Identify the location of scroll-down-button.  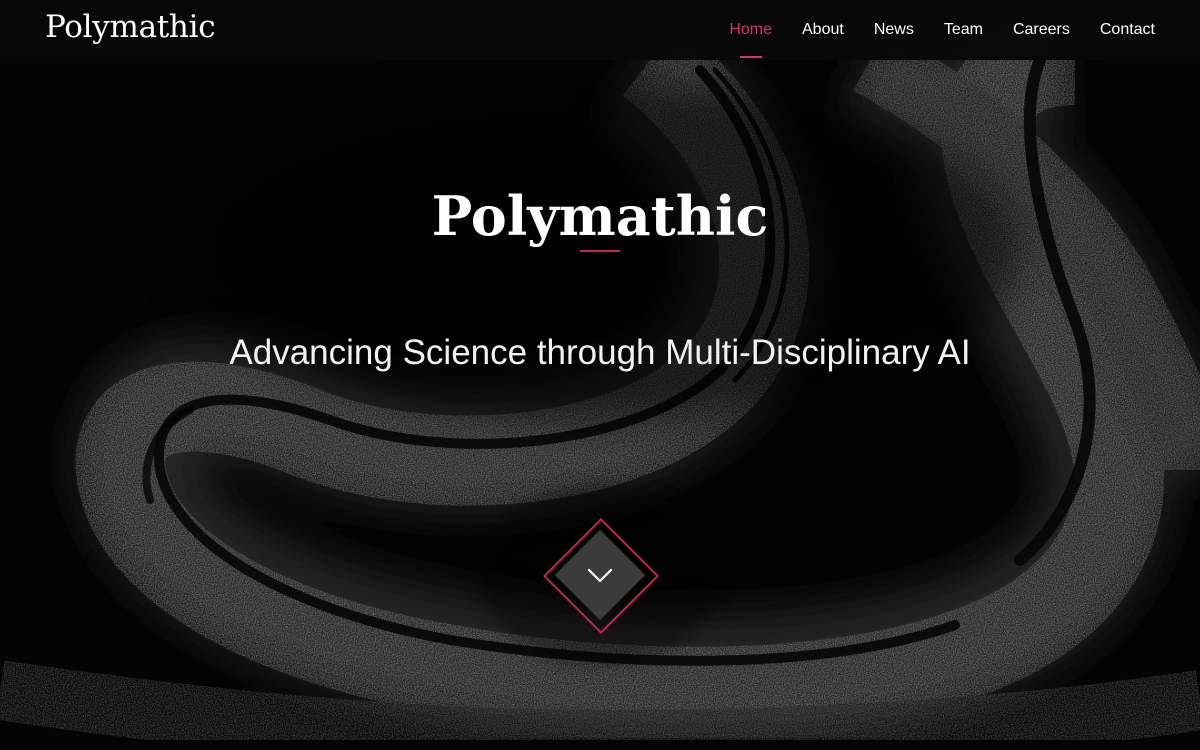
(601, 576).